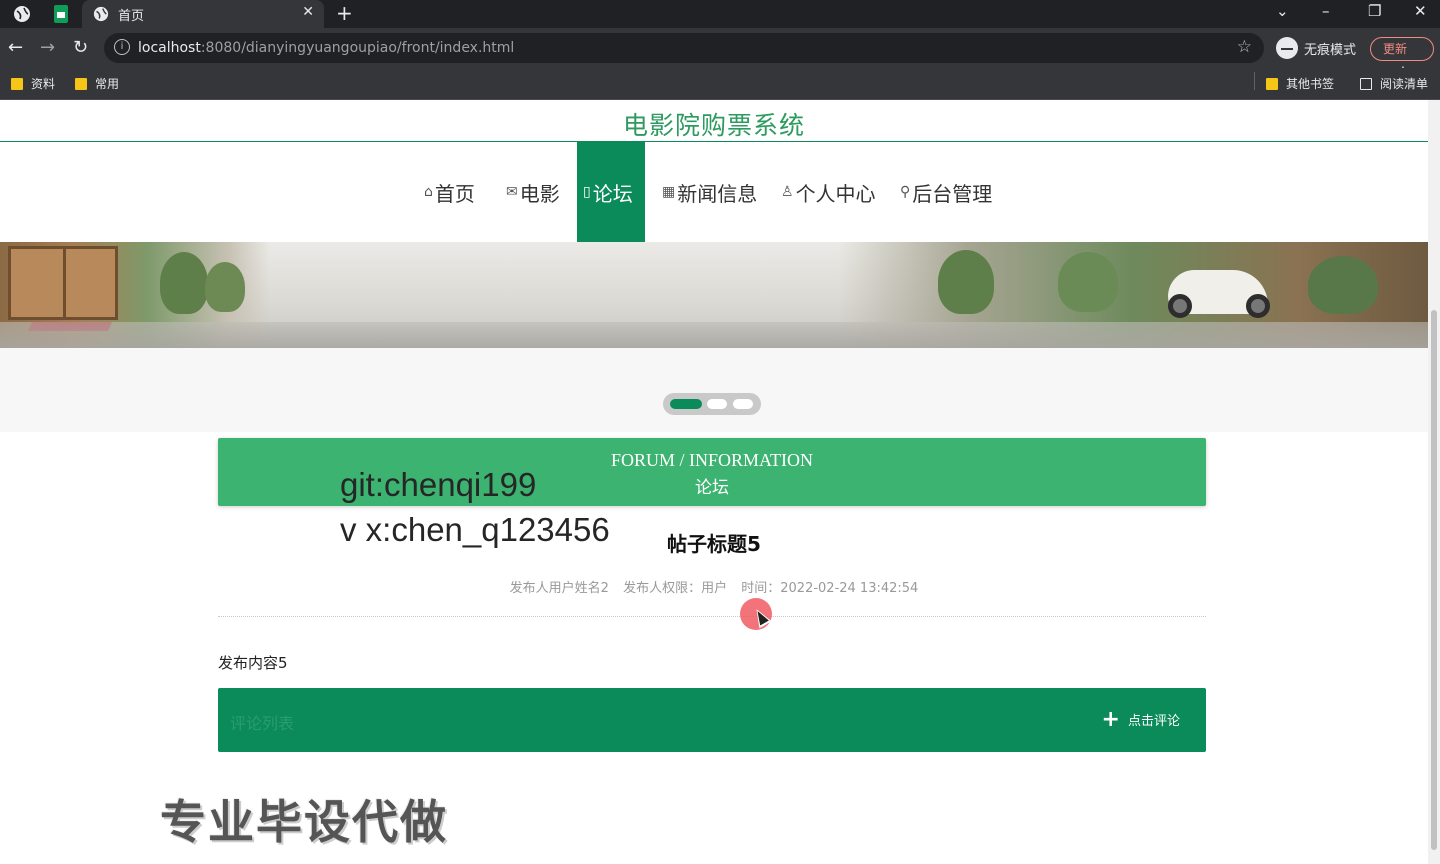 Image resolution: width=1440 pixels, height=864 pixels. Describe the element at coordinates (253, 663) in the screenshot. I see `post-content: 发布内容5` at that location.